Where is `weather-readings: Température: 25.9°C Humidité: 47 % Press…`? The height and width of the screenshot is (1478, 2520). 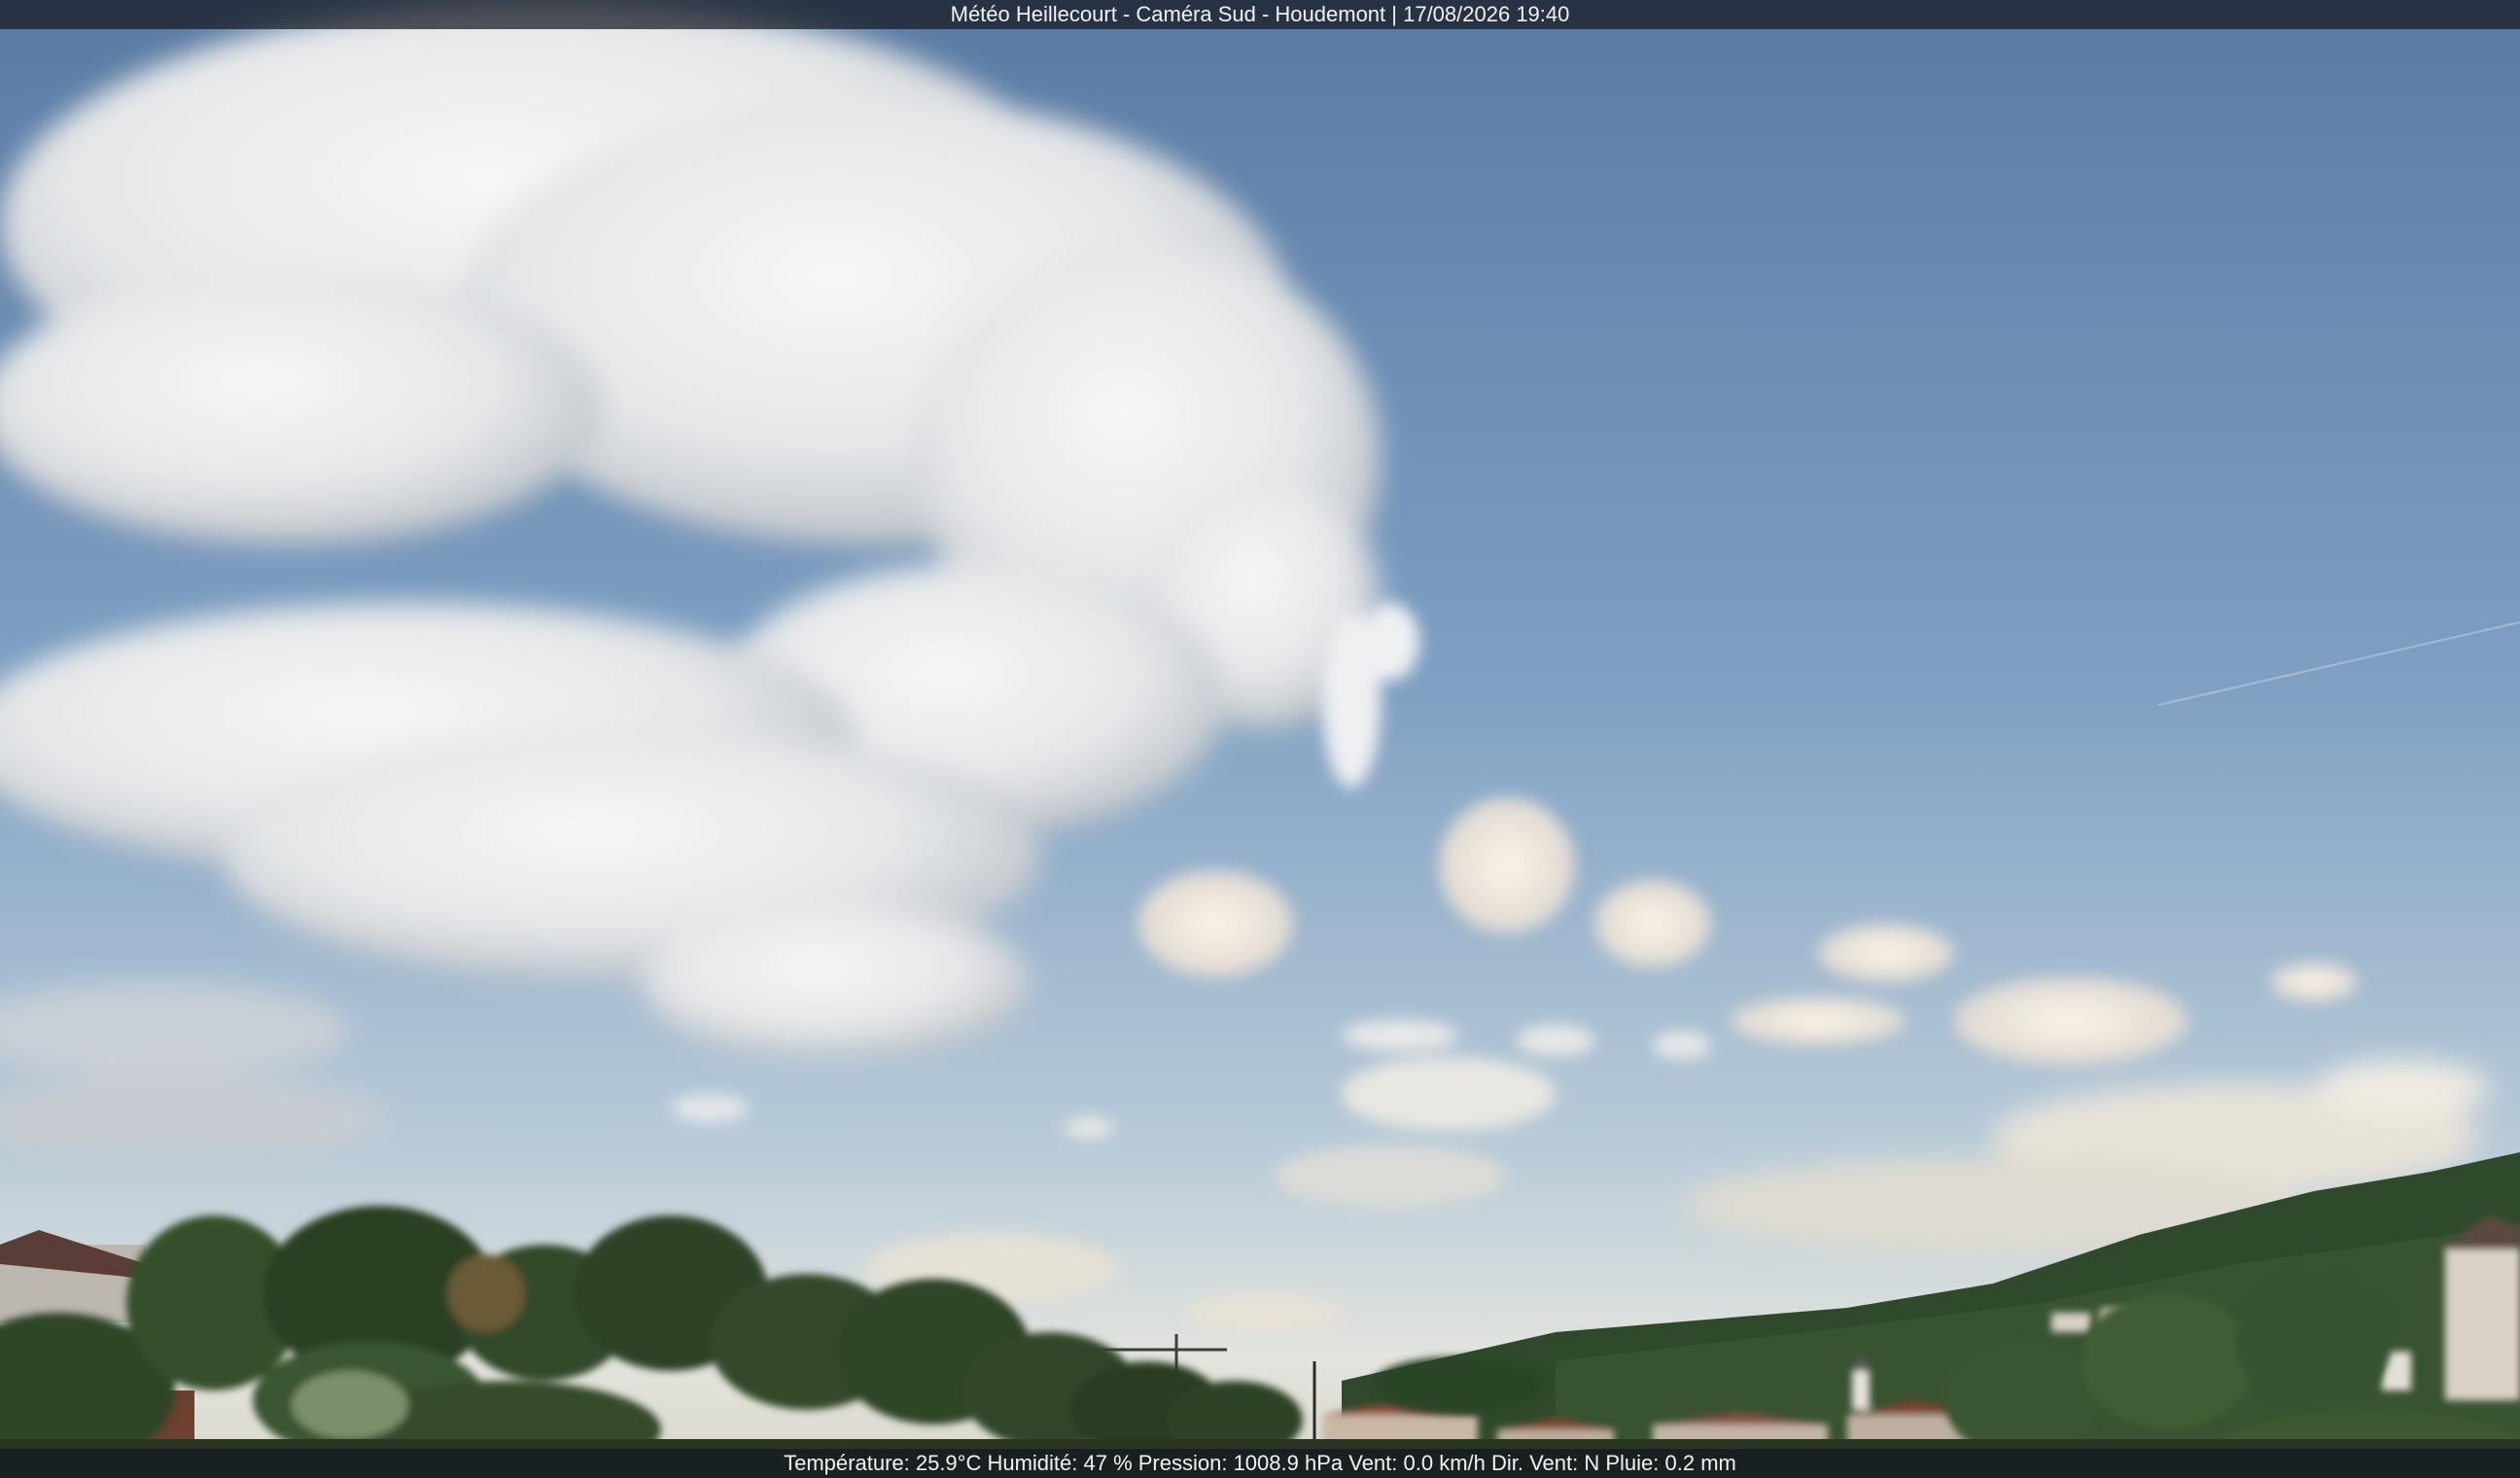 weather-readings: Température: 25.9°C Humidité: 47 % Press… is located at coordinates (1260, 1463).